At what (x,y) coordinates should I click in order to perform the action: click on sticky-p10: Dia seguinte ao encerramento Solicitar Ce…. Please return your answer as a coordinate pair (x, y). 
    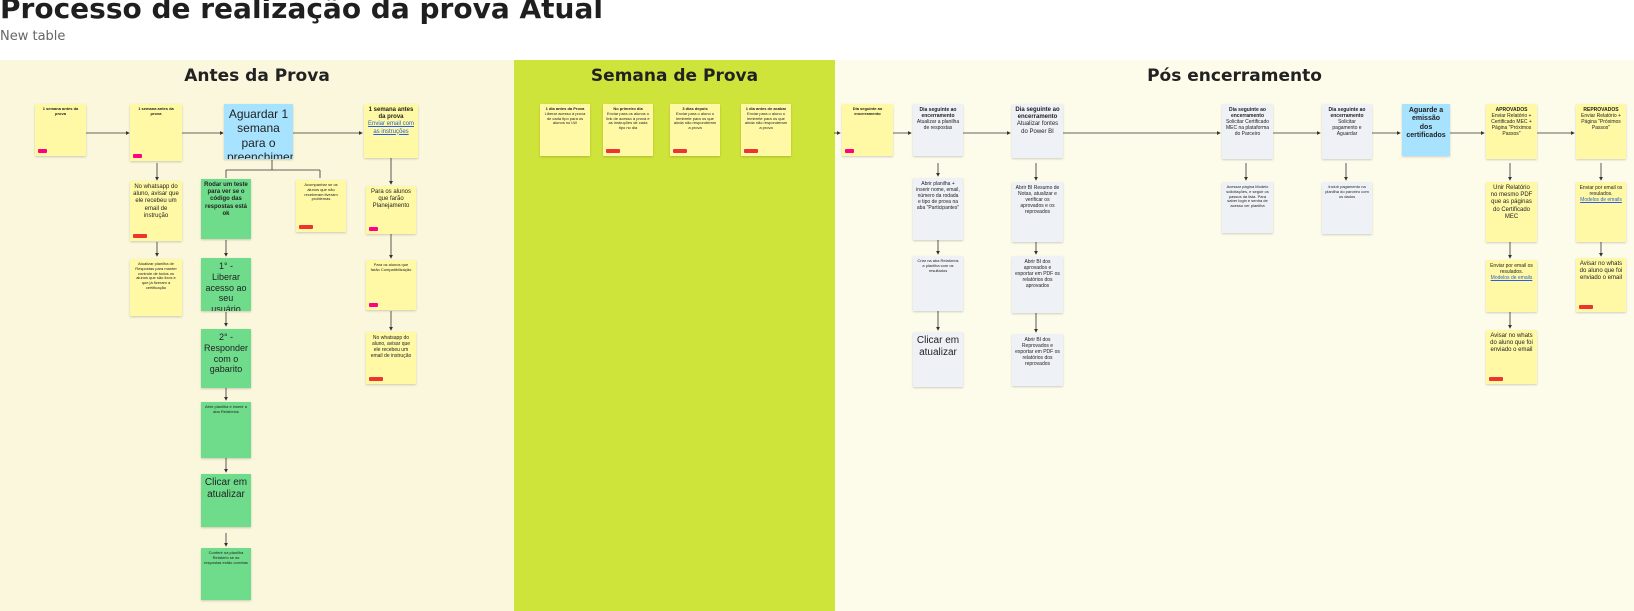
    Looking at the image, I should click on (1247, 131).